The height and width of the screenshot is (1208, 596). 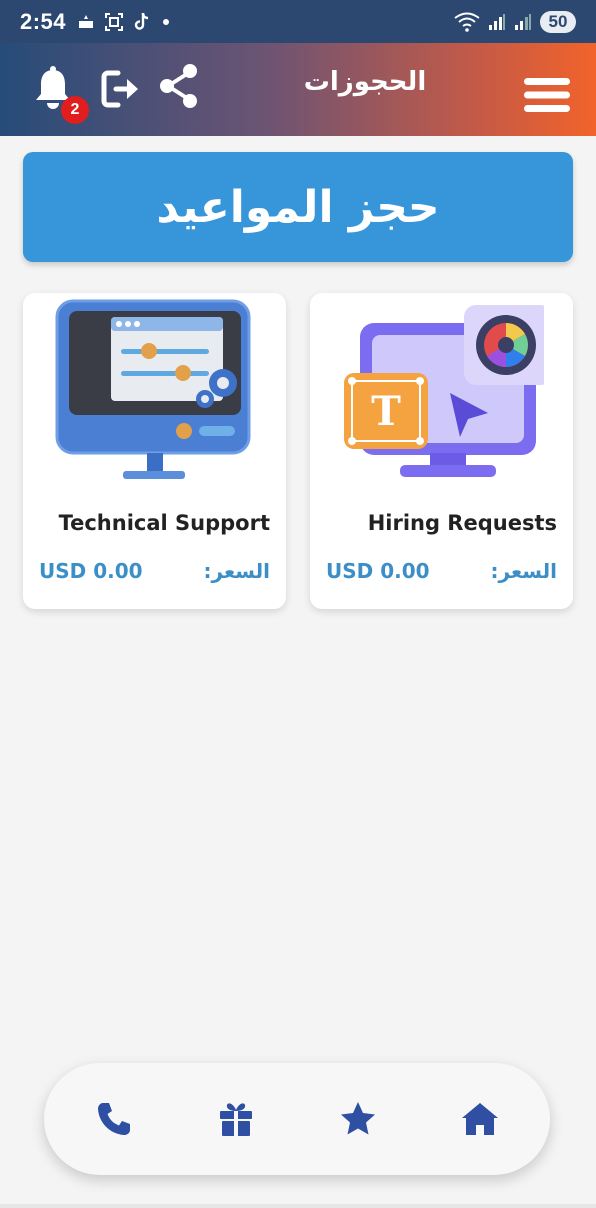 What do you see at coordinates (497, 21) in the screenshot?
I see `signal-icon` at bounding box center [497, 21].